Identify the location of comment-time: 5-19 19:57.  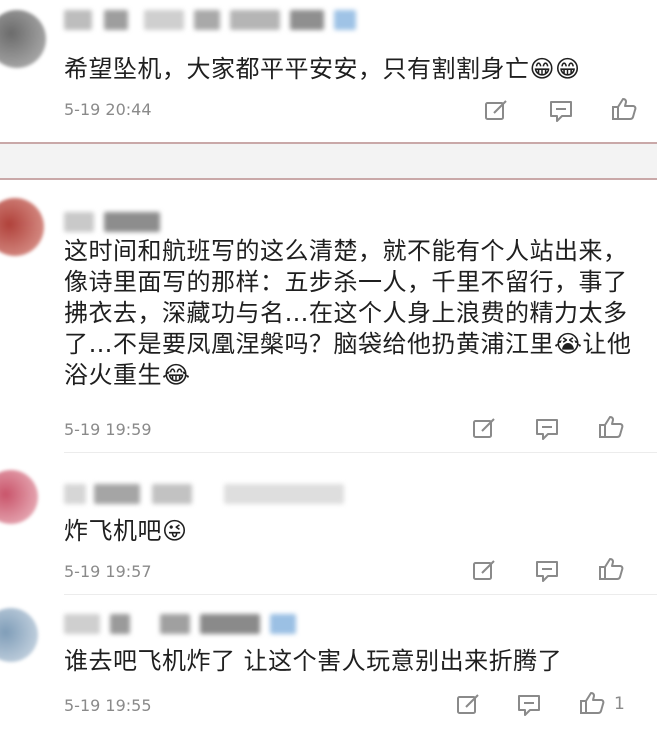
(108, 571).